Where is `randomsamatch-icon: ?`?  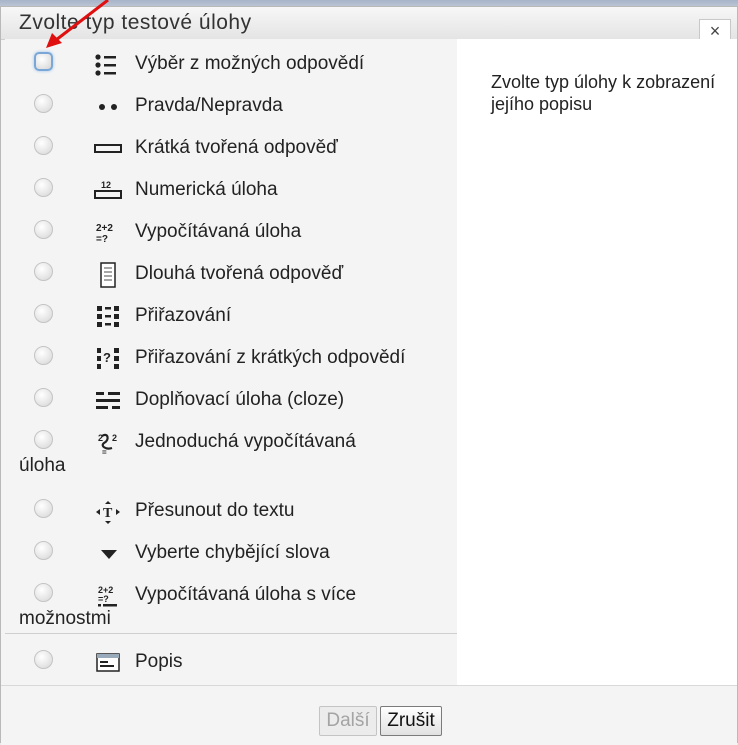
randomsamatch-icon: ? is located at coordinates (108, 358).